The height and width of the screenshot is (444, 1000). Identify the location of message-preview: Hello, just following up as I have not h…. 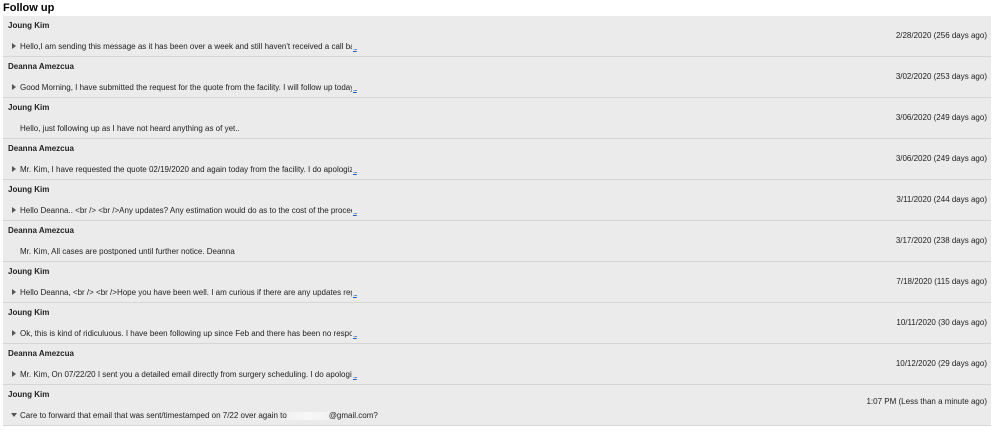
(125, 128).